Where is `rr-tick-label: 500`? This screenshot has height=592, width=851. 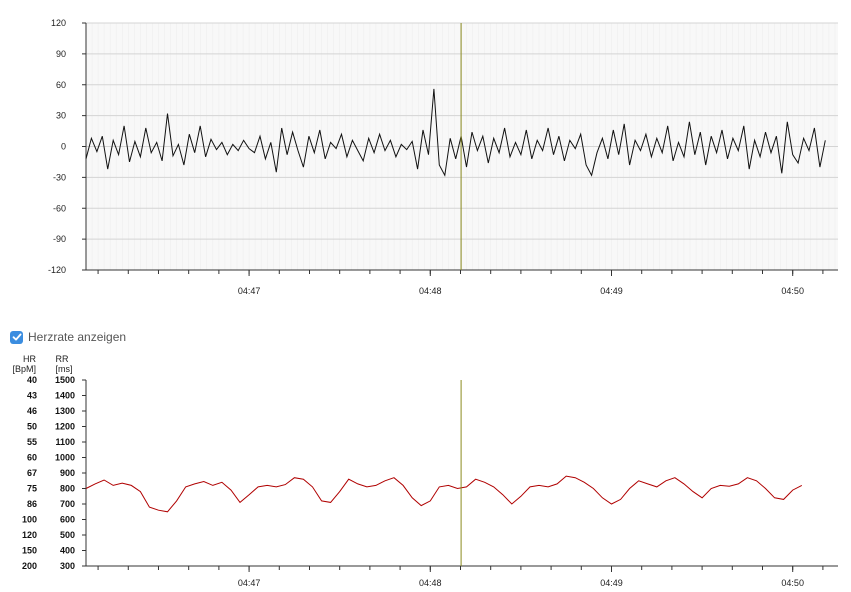 rr-tick-label: 500 is located at coordinates (67, 535).